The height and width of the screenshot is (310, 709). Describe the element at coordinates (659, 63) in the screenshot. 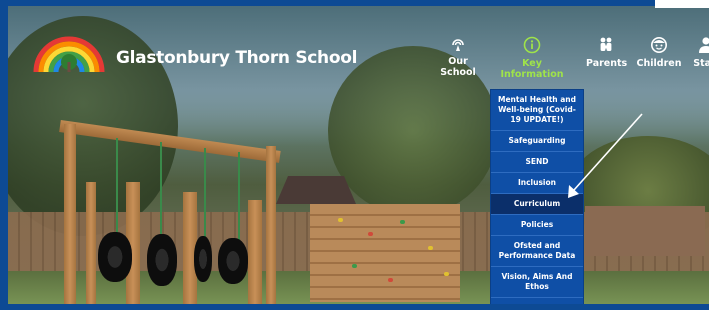

I see `nav-label: Children` at that location.